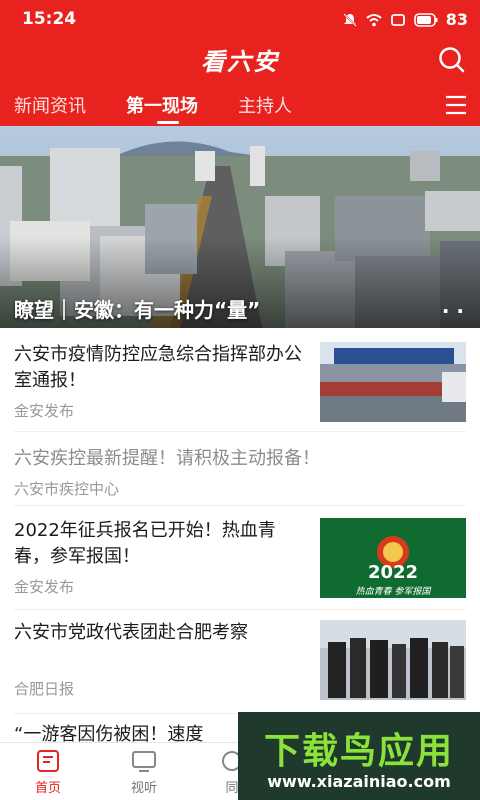 Image resolution: width=480 pixels, height=800 pixels. I want to click on tab-first-scene: 第一现场, so click(162, 105).